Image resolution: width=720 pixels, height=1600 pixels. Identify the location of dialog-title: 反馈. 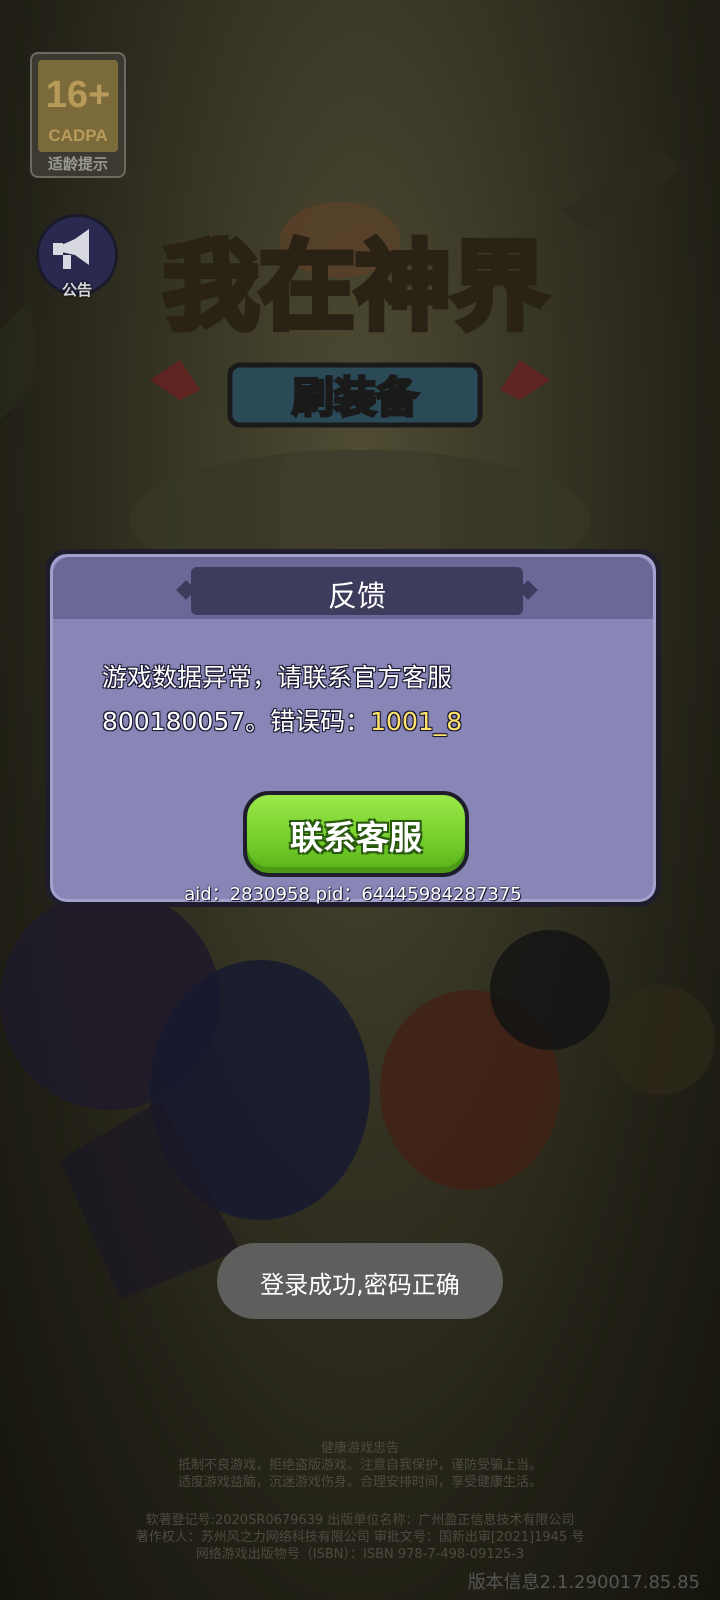
(356, 596).